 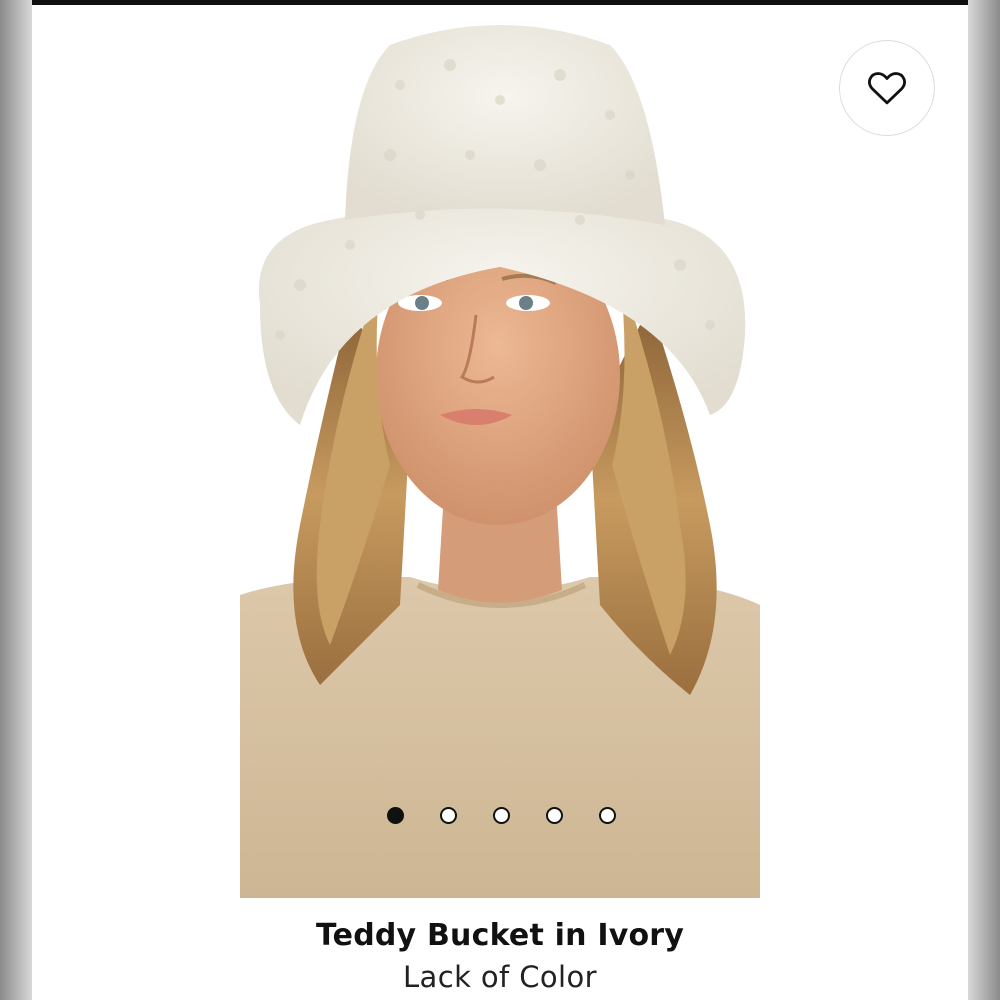 What do you see at coordinates (500, 977) in the screenshot?
I see `product-brand: Lack of Color` at bounding box center [500, 977].